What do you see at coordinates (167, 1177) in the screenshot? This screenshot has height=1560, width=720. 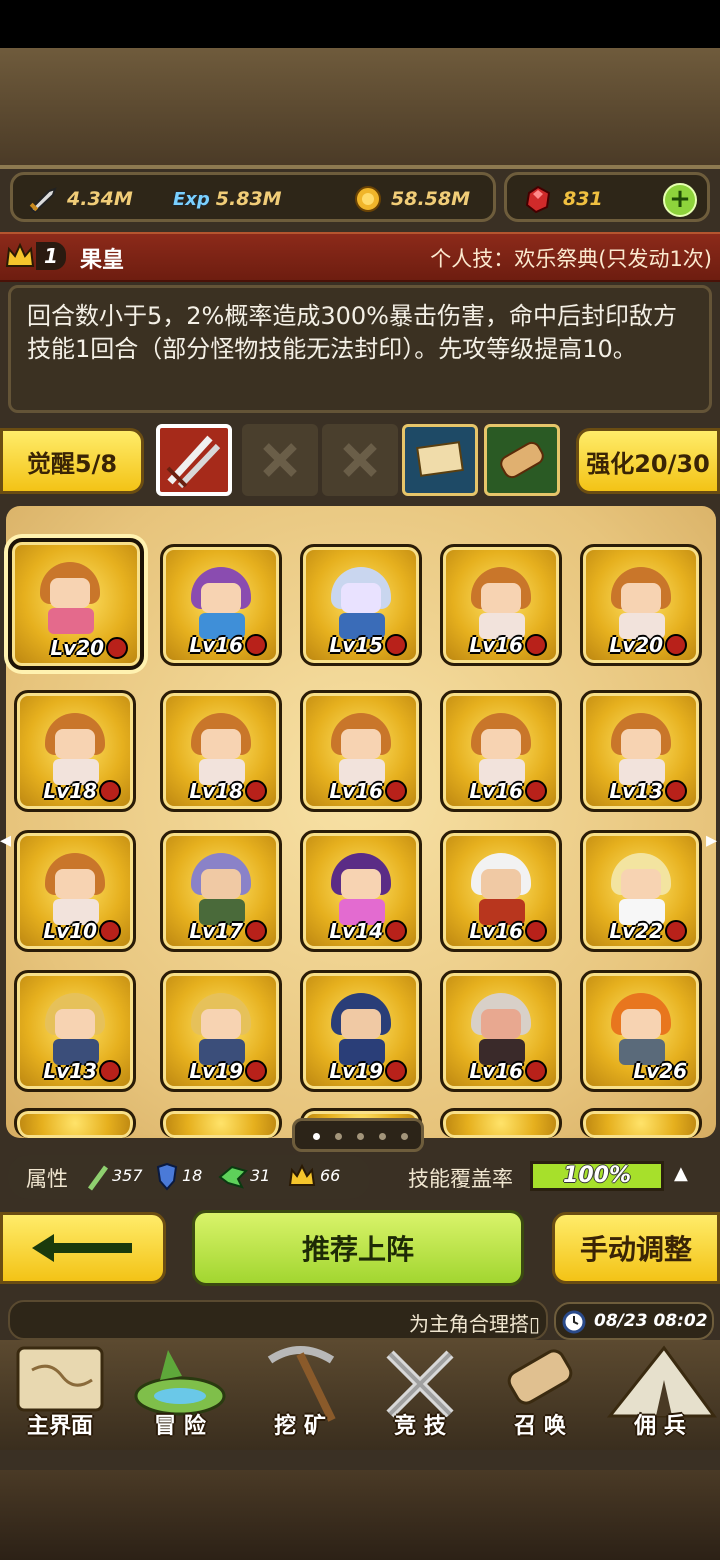 I see `shield-icon` at bounding box center [167, 1177].